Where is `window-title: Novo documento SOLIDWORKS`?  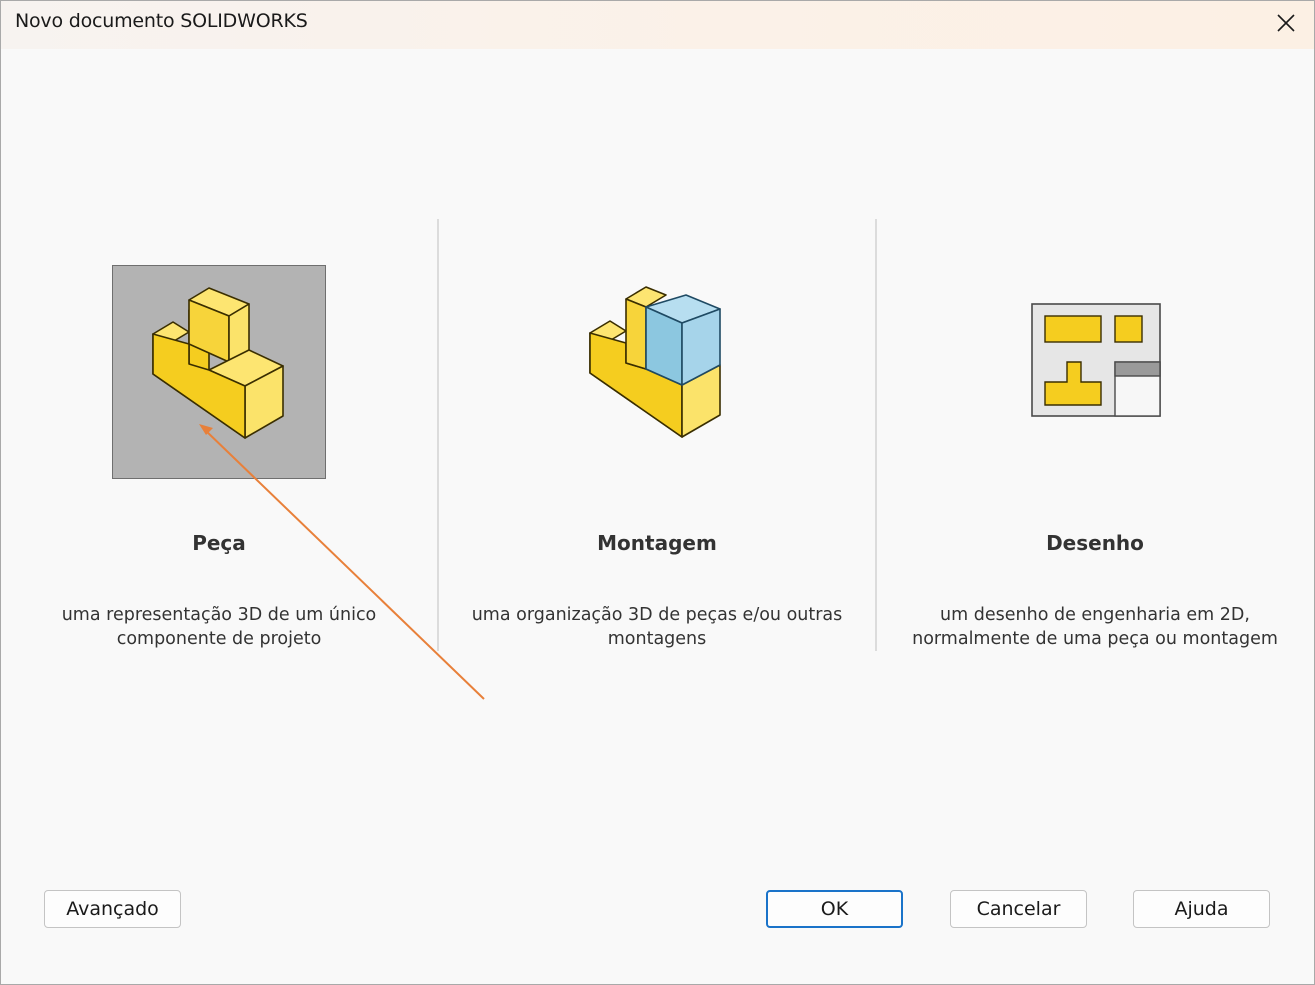
window-title: Novo documento SOLIDWORKS is located at coordinates (161, 21).